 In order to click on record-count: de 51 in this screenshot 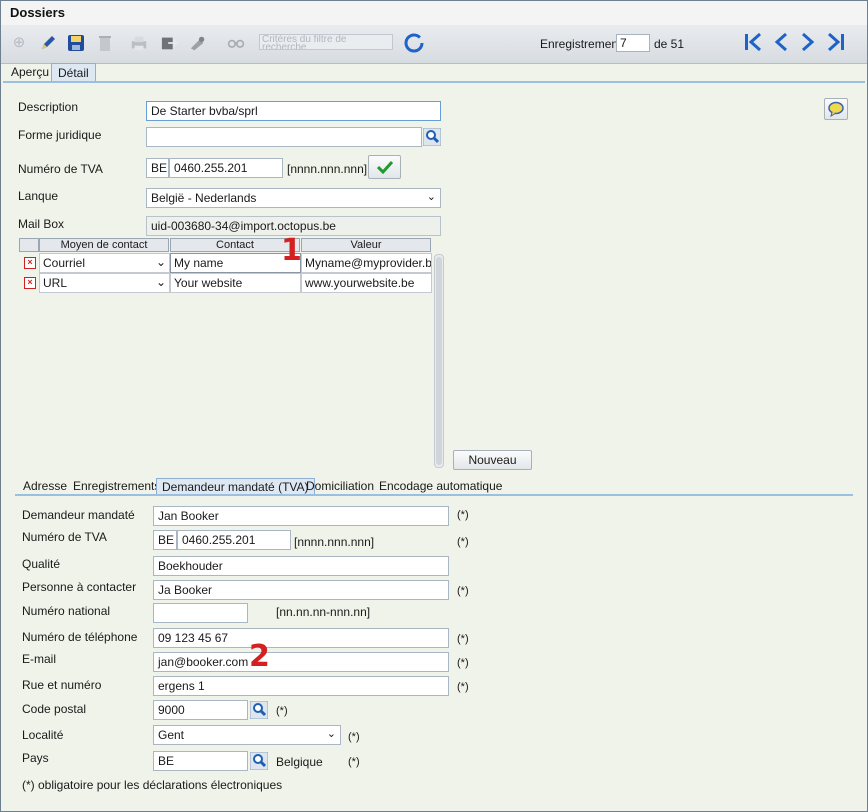, I will do `click(669, 44)`.